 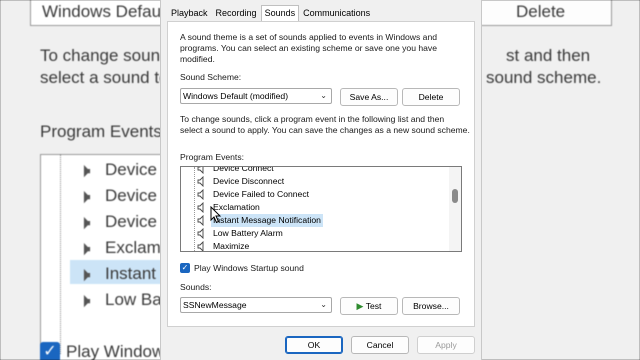 I want to click on bg-event-0: Device, so click(x=131, y=169).